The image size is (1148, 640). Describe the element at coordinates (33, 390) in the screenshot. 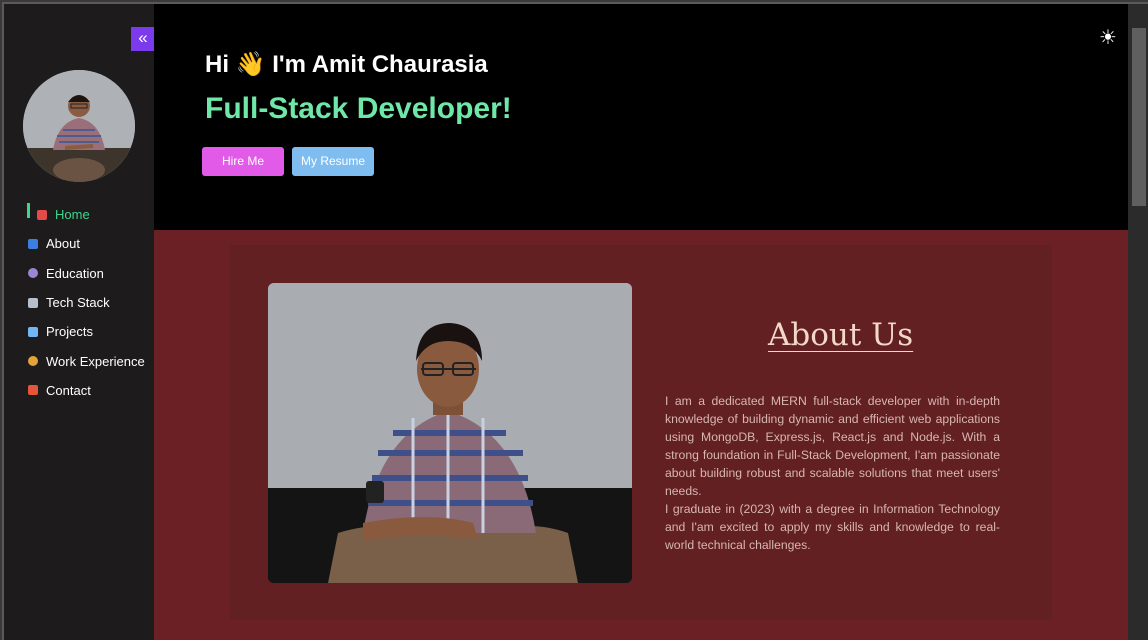

I see `phone-icon` at that location.